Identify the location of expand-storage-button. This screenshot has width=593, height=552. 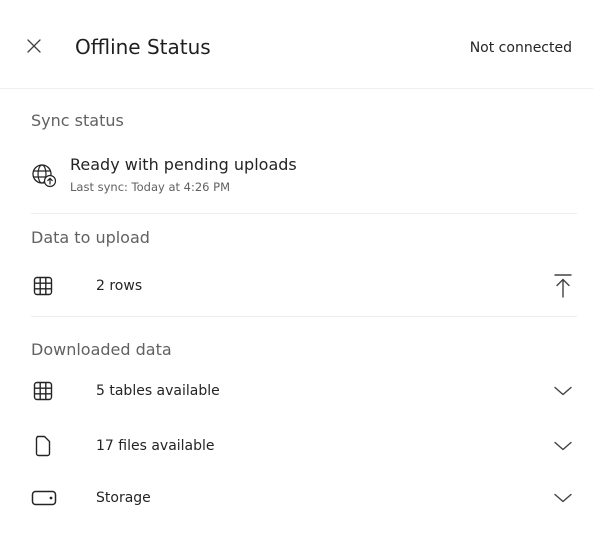
(563, 498).